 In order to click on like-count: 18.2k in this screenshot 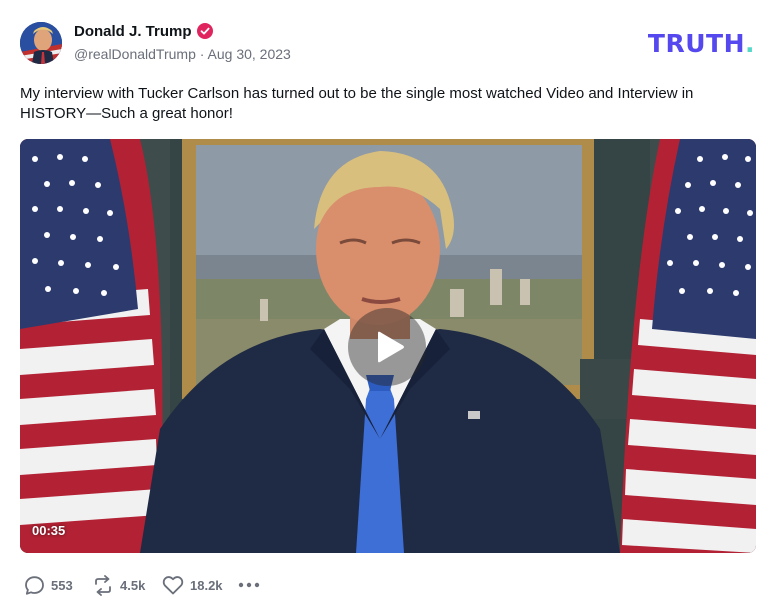, I will do `click(206, 585)`.